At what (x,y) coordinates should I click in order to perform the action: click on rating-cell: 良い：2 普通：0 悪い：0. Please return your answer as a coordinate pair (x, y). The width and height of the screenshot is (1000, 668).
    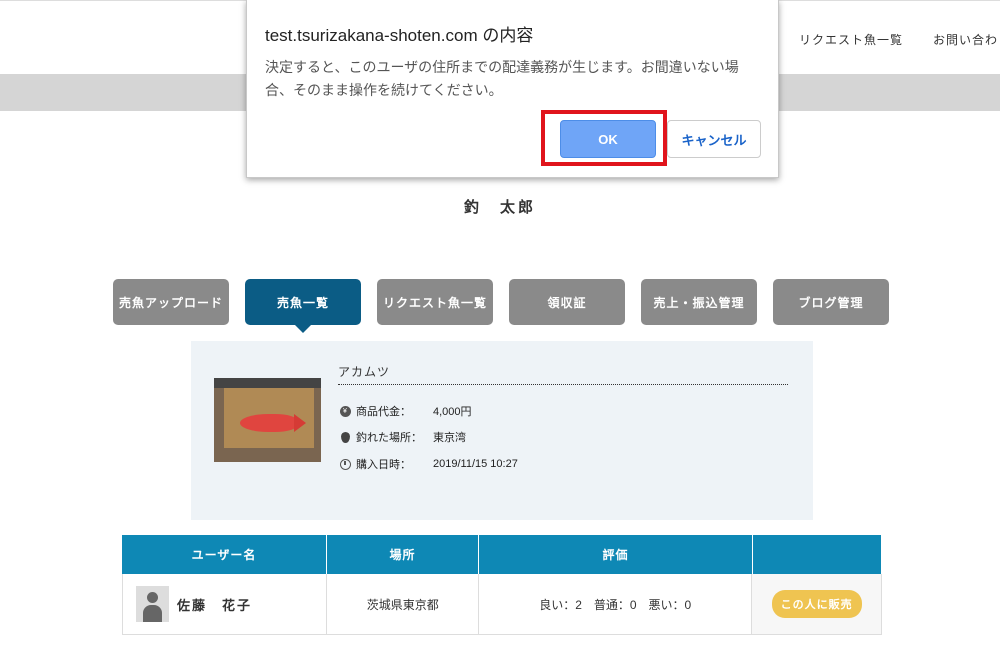
    Looking at the image, I should click on (616, 604).